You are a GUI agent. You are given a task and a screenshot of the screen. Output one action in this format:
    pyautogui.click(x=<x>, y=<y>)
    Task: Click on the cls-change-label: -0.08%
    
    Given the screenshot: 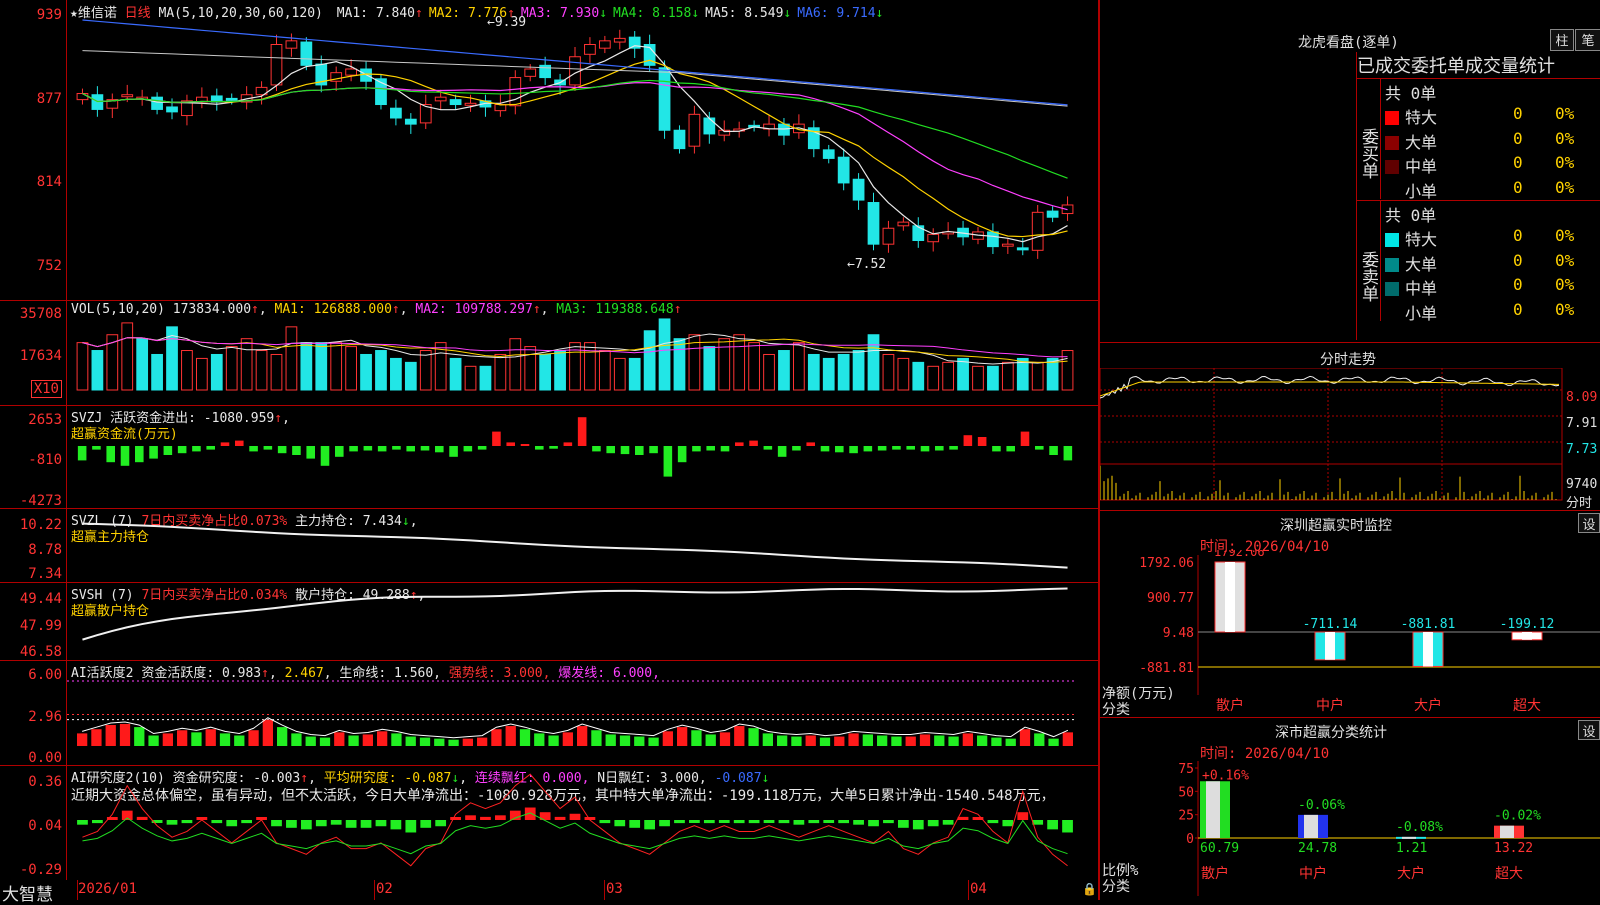 What is the action you would take?
    pyautogui.click(x=1419, y=827)
    